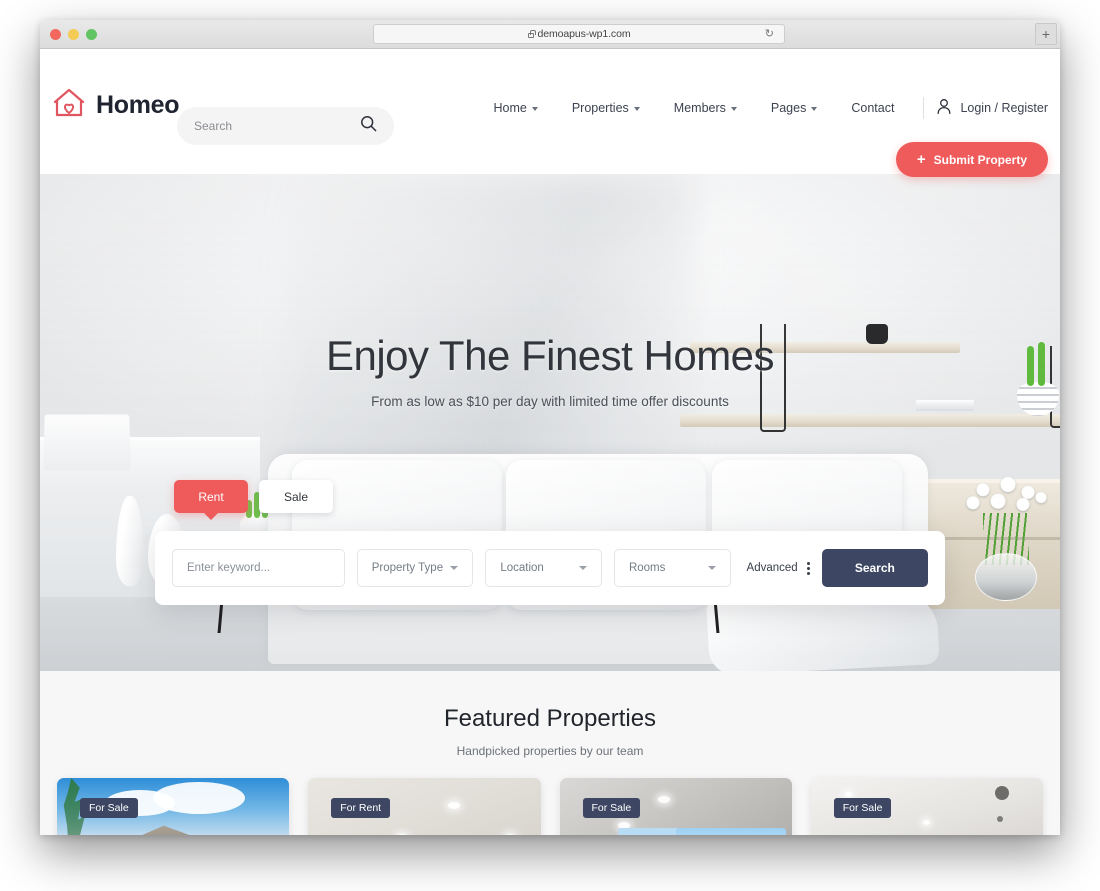  I want to click on location-label: Location, so click(522, 568).